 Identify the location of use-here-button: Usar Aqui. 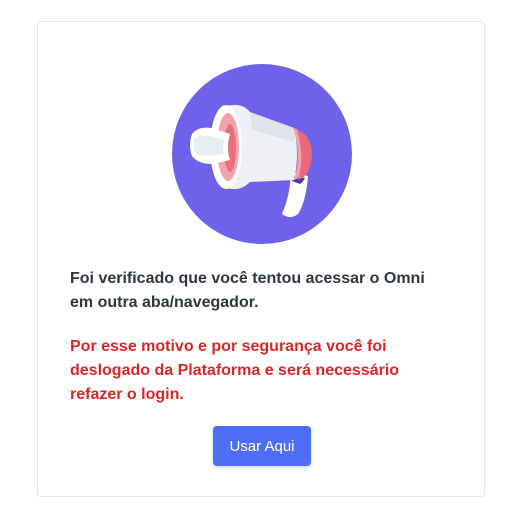
(262, 446).